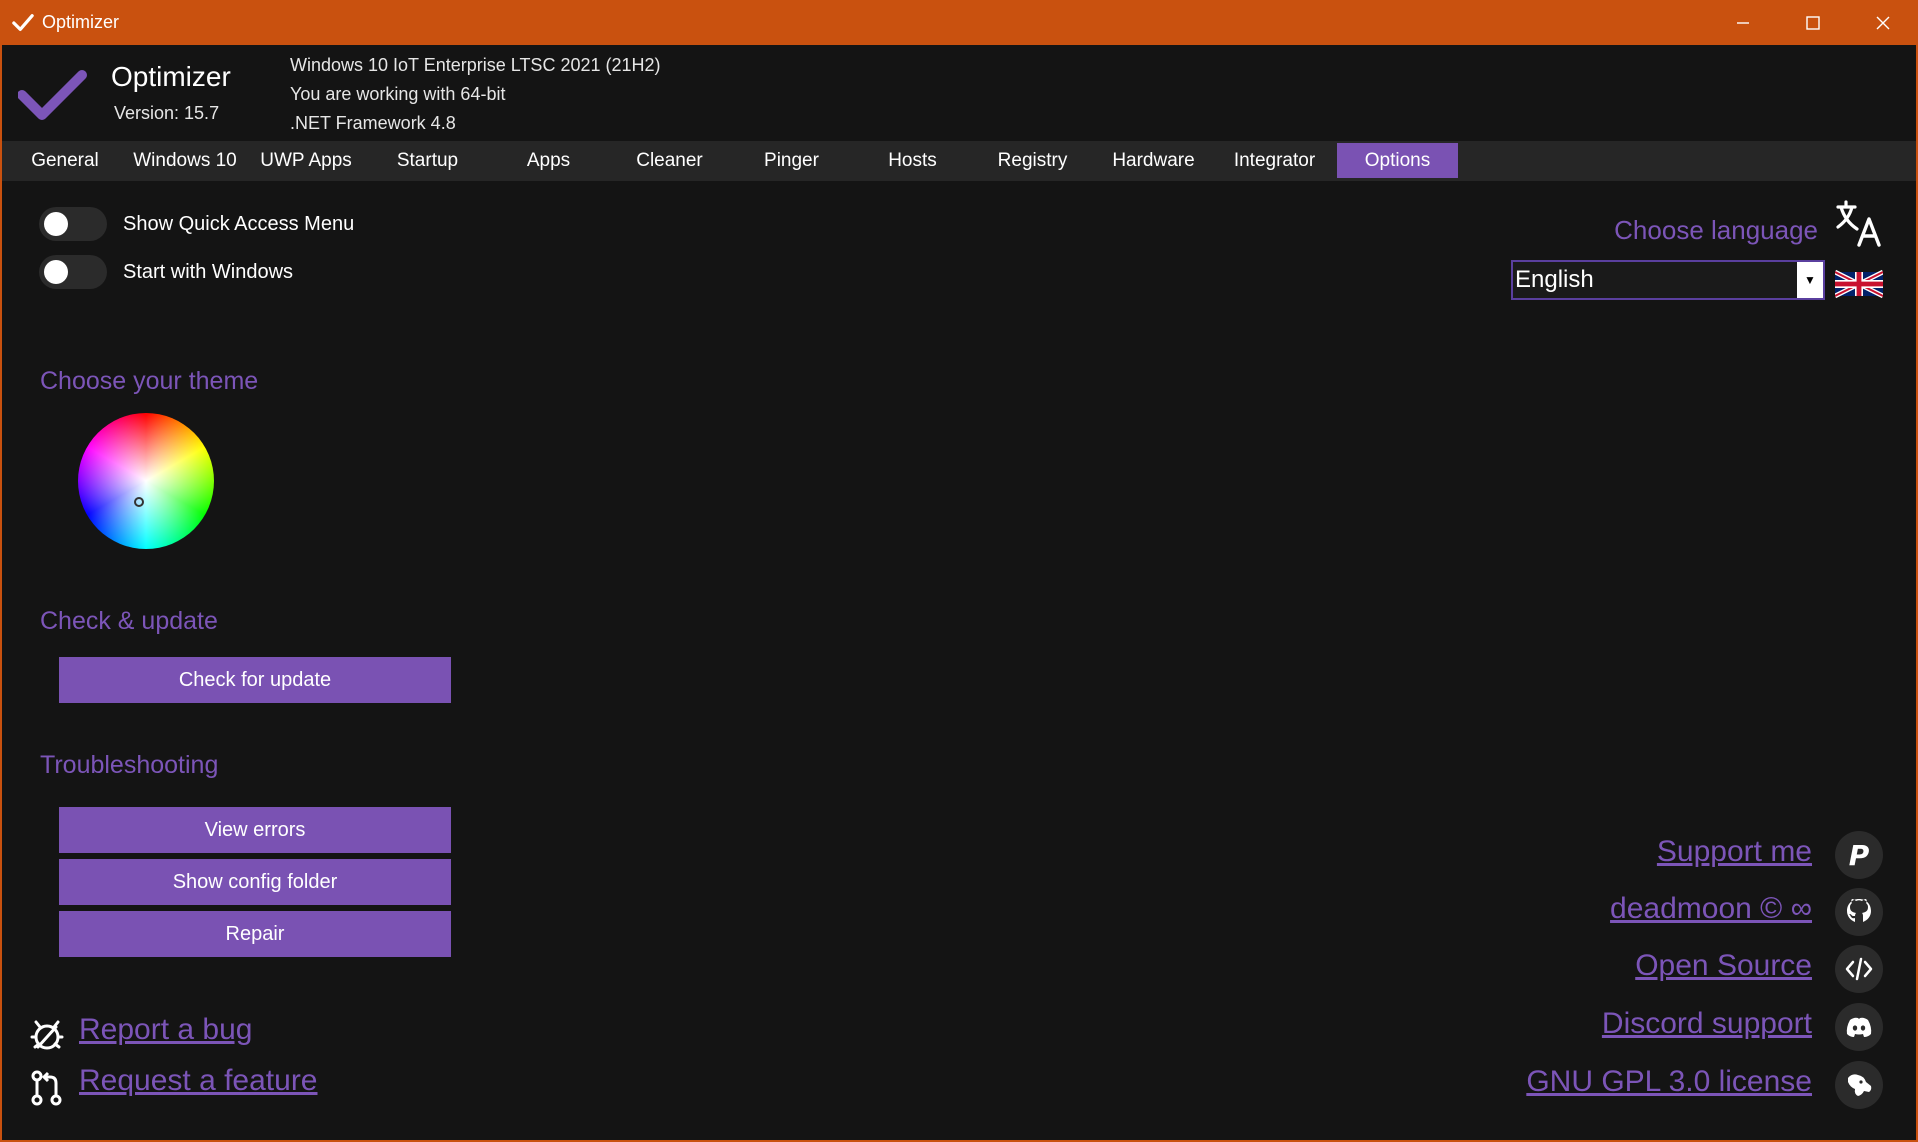 The height and width of the screenshot is (1142, 1918). I want to click on request-feature-link: Request a feature, so click(198, 1081).